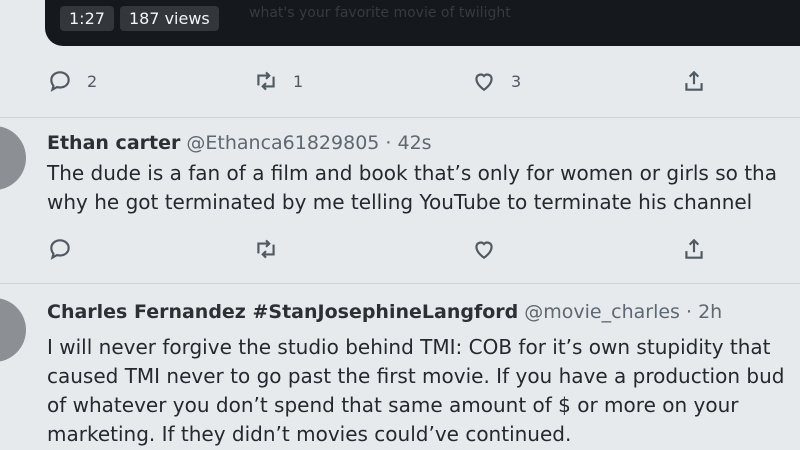  What do you see at coordinates (704, 312) in the screenshot?
I see `tweet-time: · 2h` at bounding box center [704, 312].